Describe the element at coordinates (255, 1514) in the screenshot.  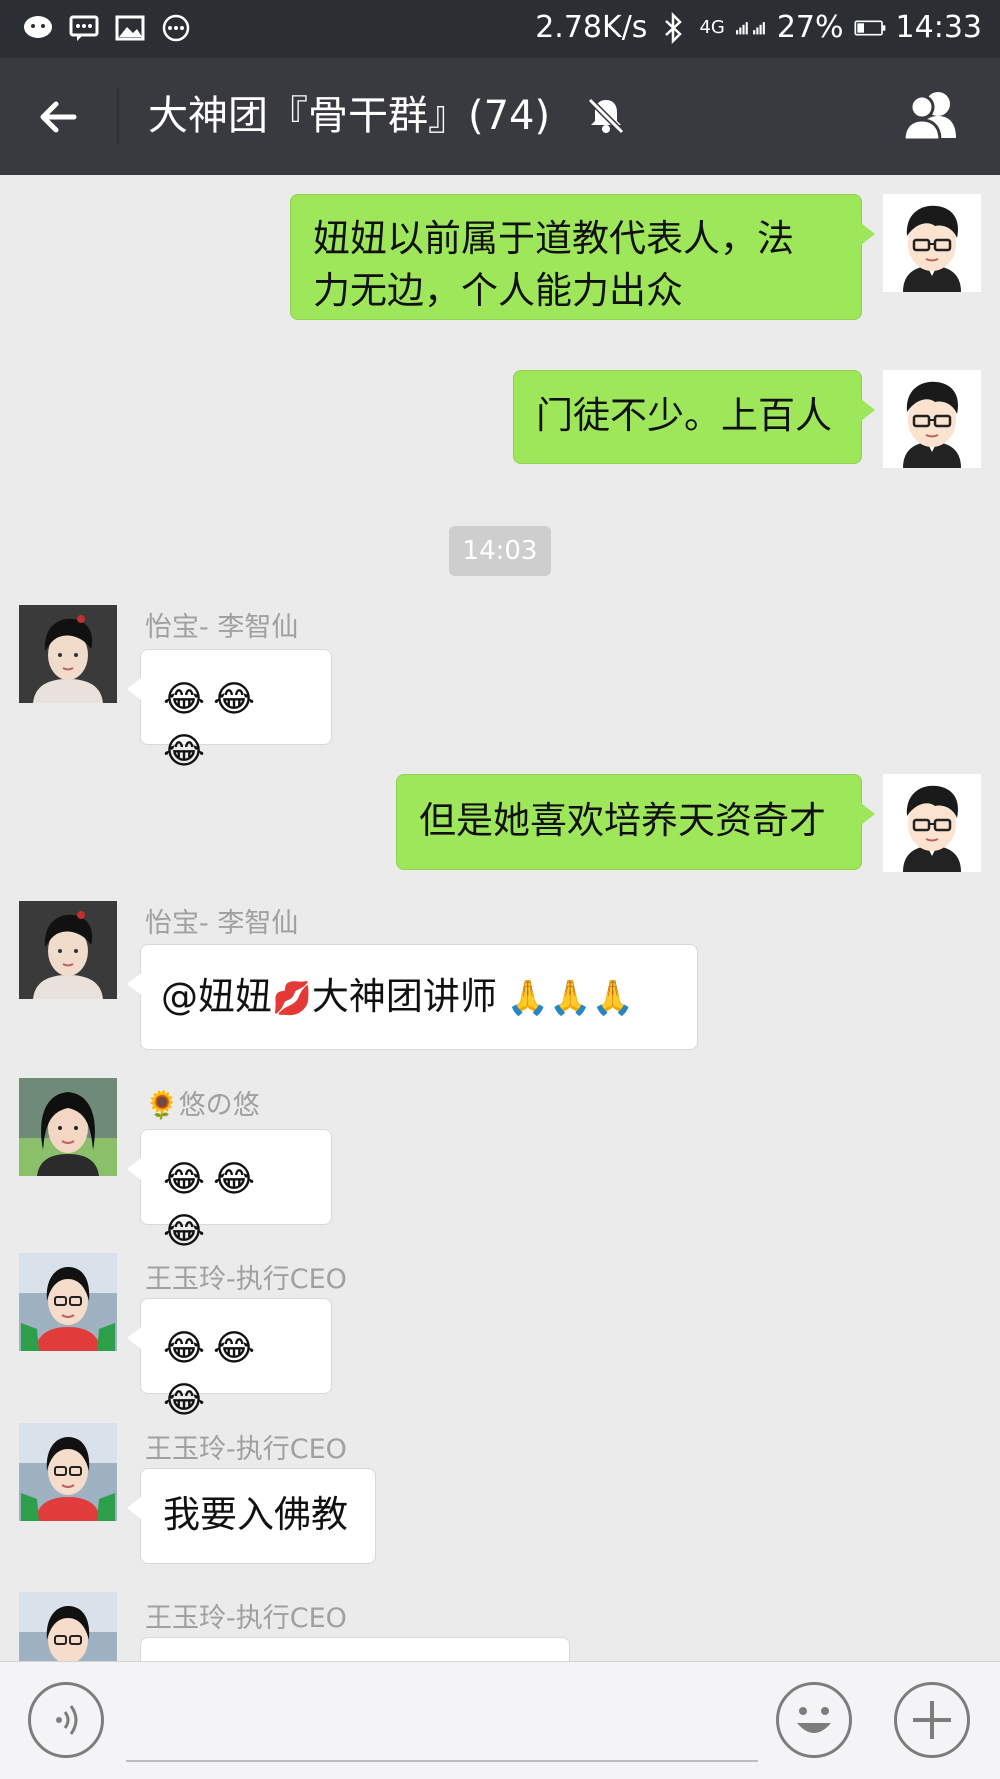
I see `message-text: 我要入佛教` at that location.